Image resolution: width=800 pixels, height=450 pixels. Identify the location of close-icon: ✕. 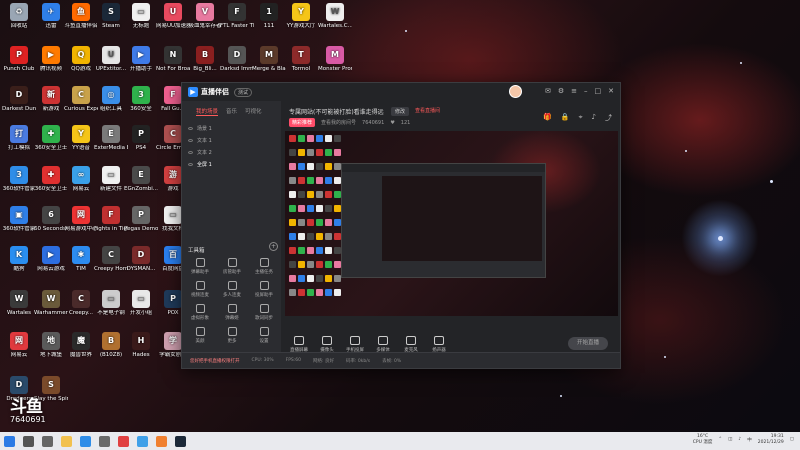
(611, 91).